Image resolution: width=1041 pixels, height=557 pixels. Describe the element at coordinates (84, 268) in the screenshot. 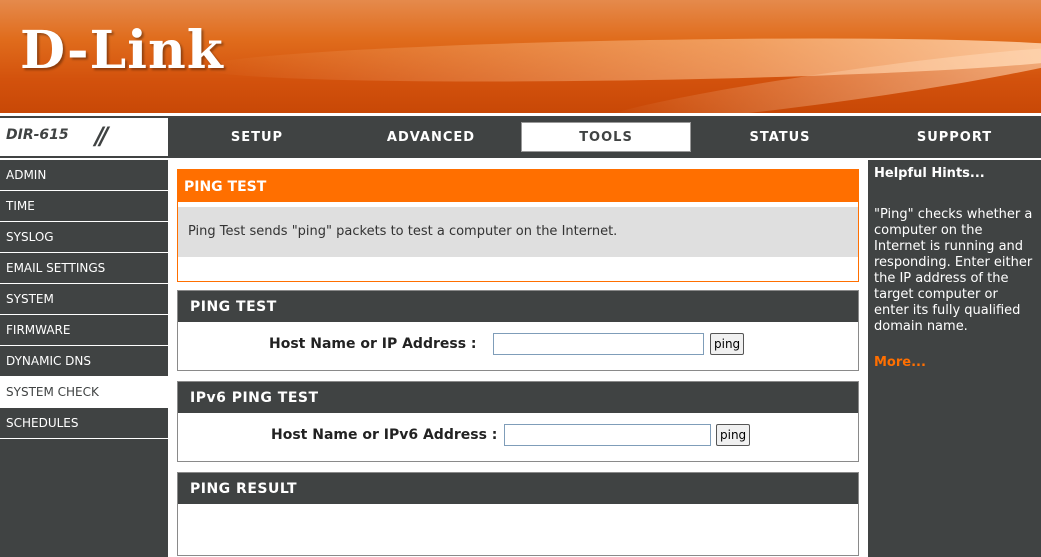

I see `sidebar-item-email-settings: EMAIL SETTINGS` at that location.